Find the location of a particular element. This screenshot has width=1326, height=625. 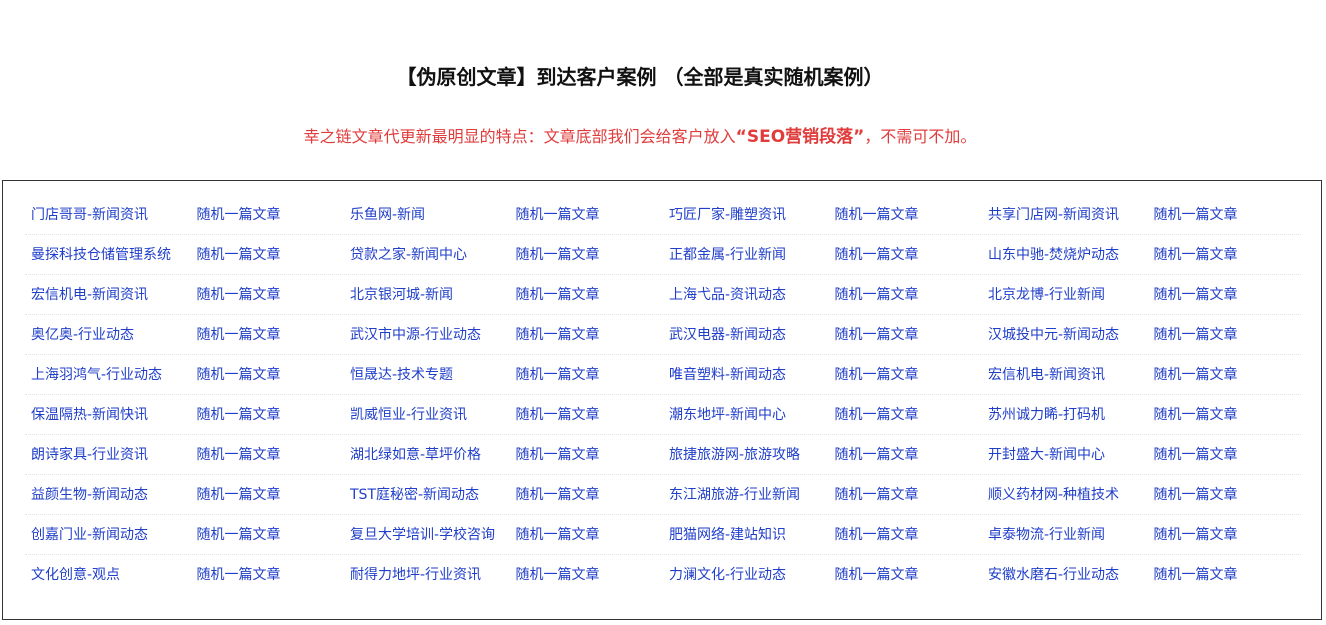

page-title: 【伪原创文章】到达客户案例 （全部是真实随机案例） is located at coordinates (640, 77).